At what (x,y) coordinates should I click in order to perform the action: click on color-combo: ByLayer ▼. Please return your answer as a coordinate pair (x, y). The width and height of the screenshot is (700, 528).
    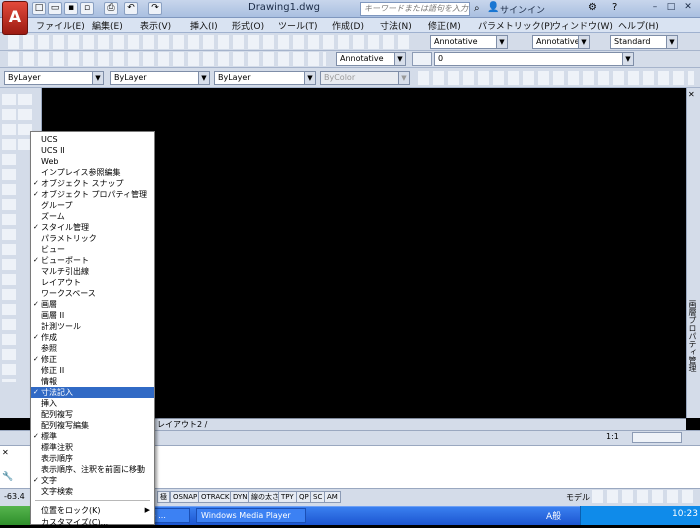
    Looking at the image, I should click on (54, 78).